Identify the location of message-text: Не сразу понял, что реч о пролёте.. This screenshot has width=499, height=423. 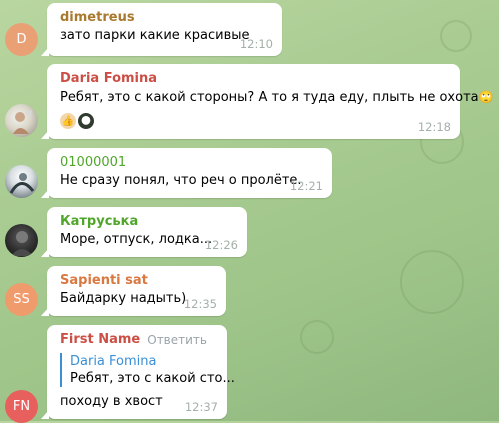
(181, 180).